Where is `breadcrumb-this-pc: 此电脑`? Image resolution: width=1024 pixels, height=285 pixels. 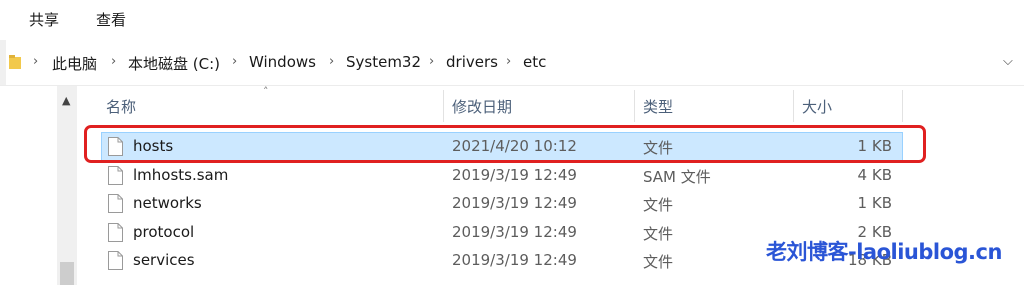 breadcrumb-this-pc: 此电脑 is located at coordinates (74, 63).